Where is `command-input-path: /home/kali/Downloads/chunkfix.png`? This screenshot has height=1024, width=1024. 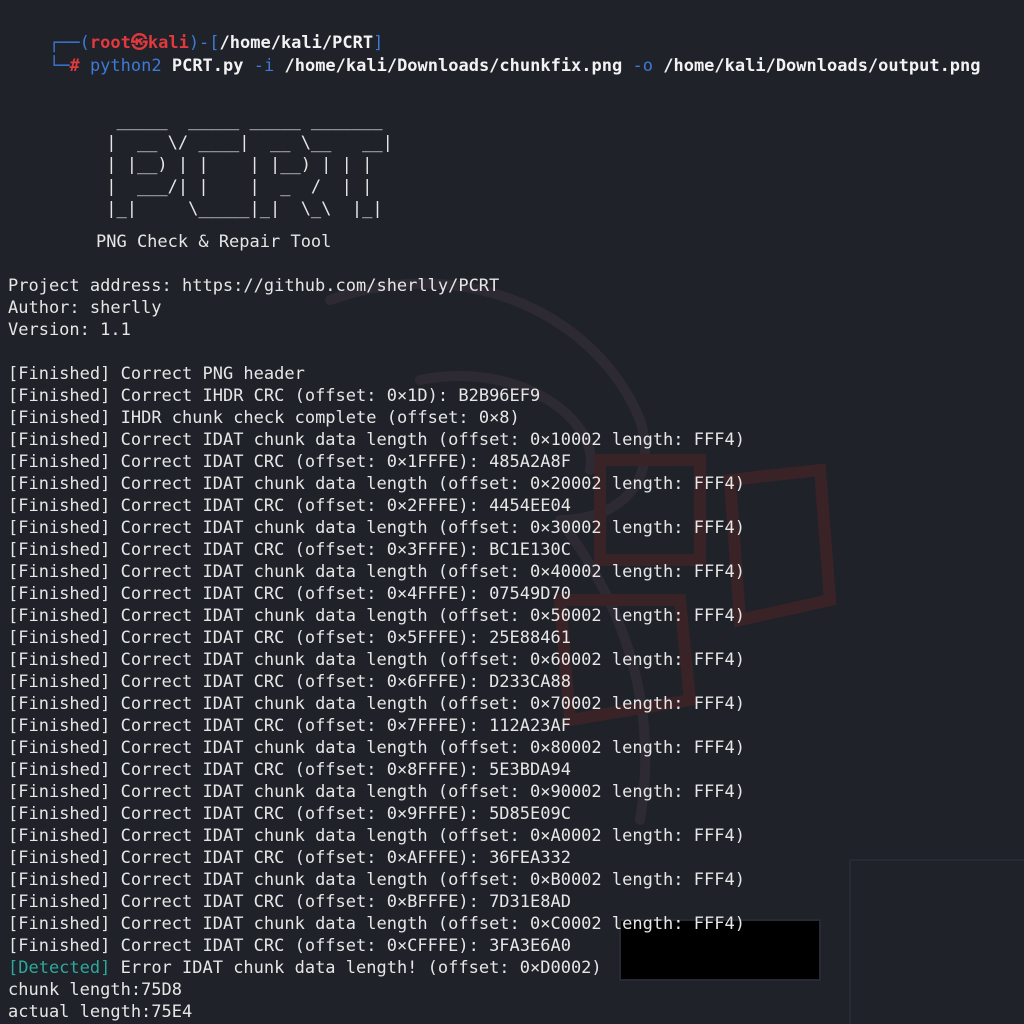
command-input-path: /home/kali/Downloads/chunkfix.png is located at coordinates (453, 66).